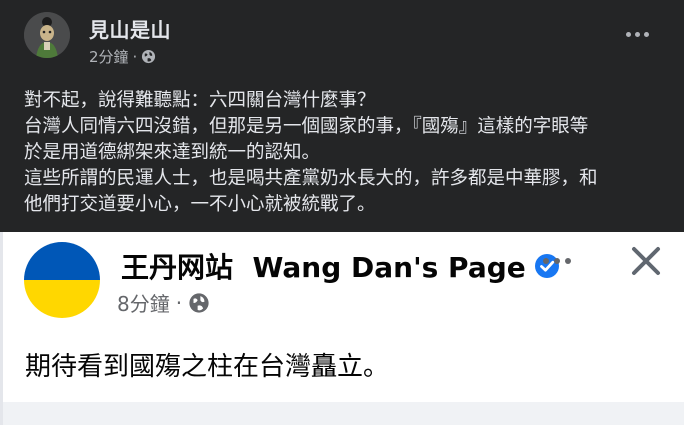 Image resolution: width=684 pixels, height=425 pixels. I want to click on post-meta: 2分鐘 ·, so click(122, 56).